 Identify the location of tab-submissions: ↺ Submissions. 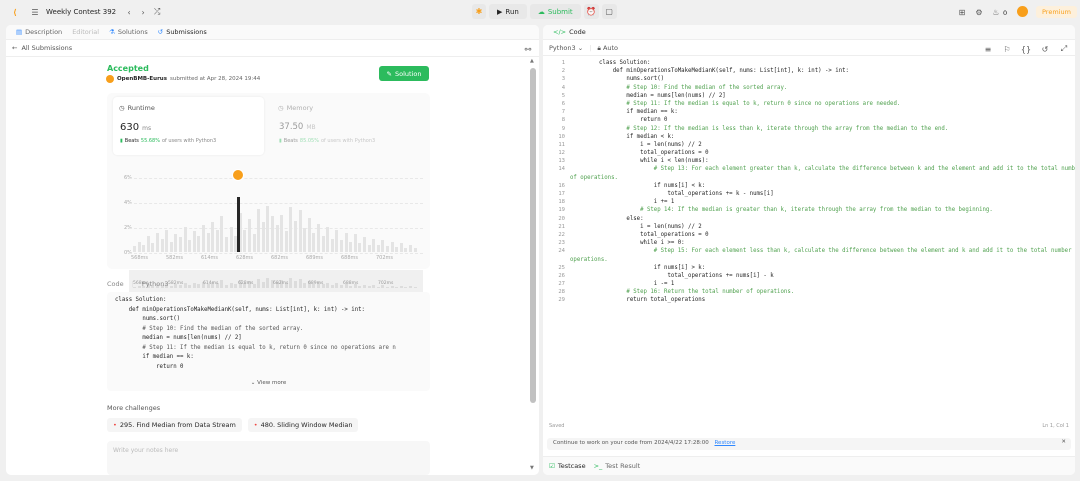
(182, 32).